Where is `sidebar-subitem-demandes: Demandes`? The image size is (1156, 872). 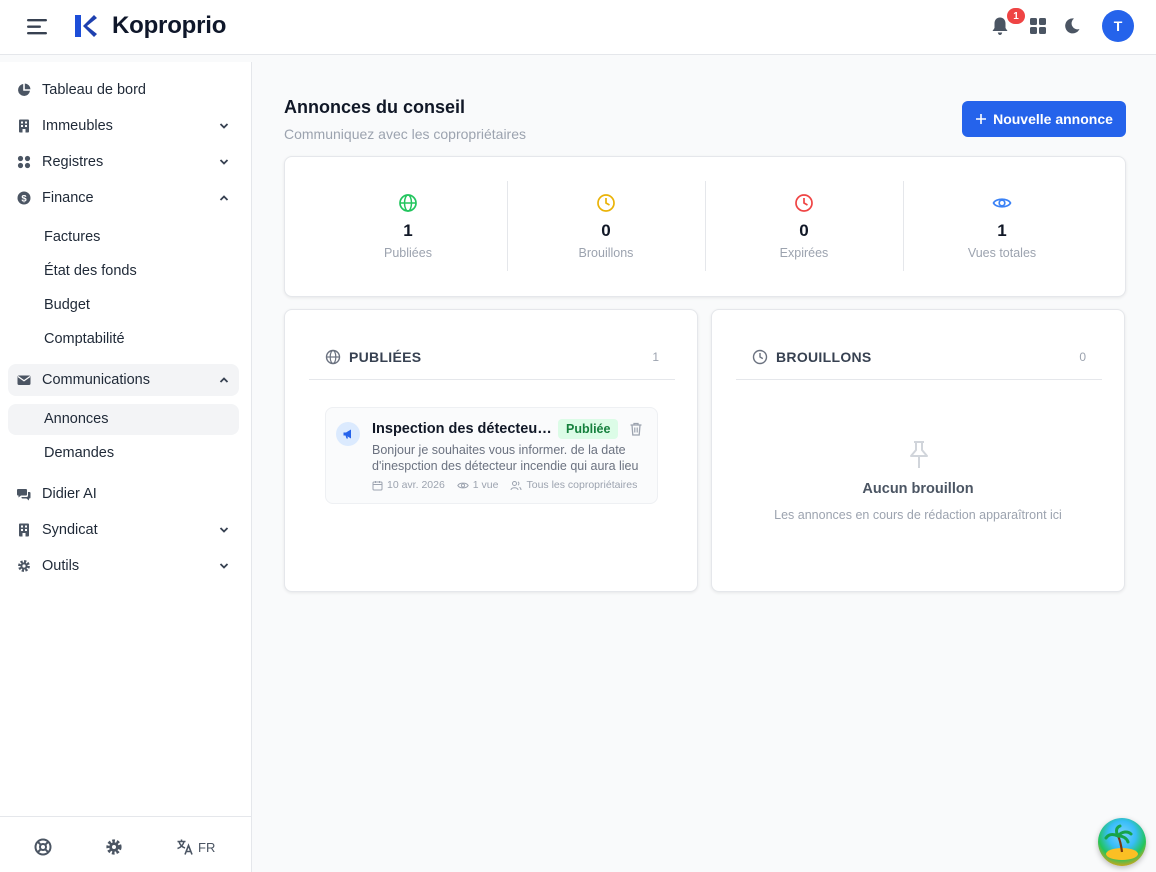 sidebar-subitem-demandes: Demandes is located at coordinates (123, 453).